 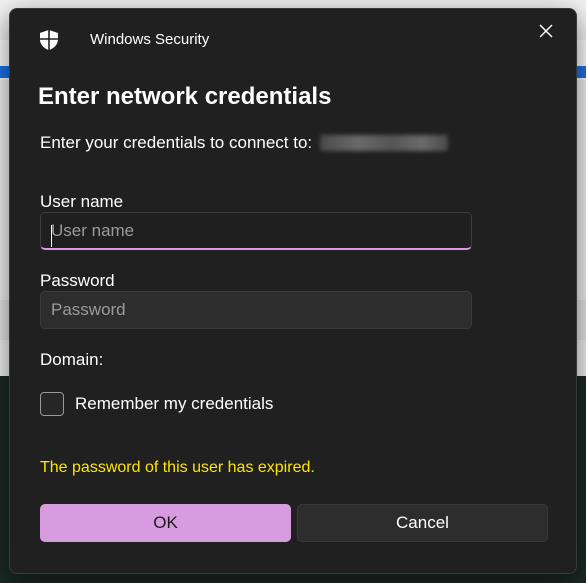 I want to click on error-message: The password of this user has expired., so click(x=177, y=467).